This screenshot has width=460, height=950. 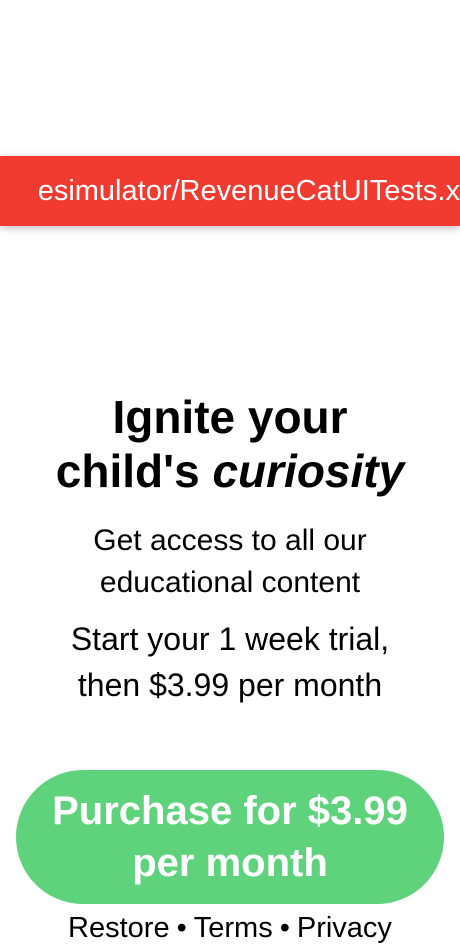 What do you see at coordinates (248, 191) in the screenshot?
I see `debug-banner-text: esimulator/RevenueCatUITests.x` at bounding box center [248, 191].